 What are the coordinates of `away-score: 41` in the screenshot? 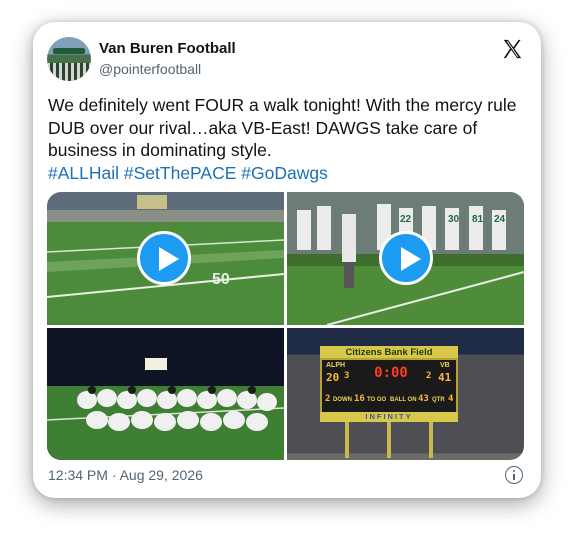 It's located at (445, 377).